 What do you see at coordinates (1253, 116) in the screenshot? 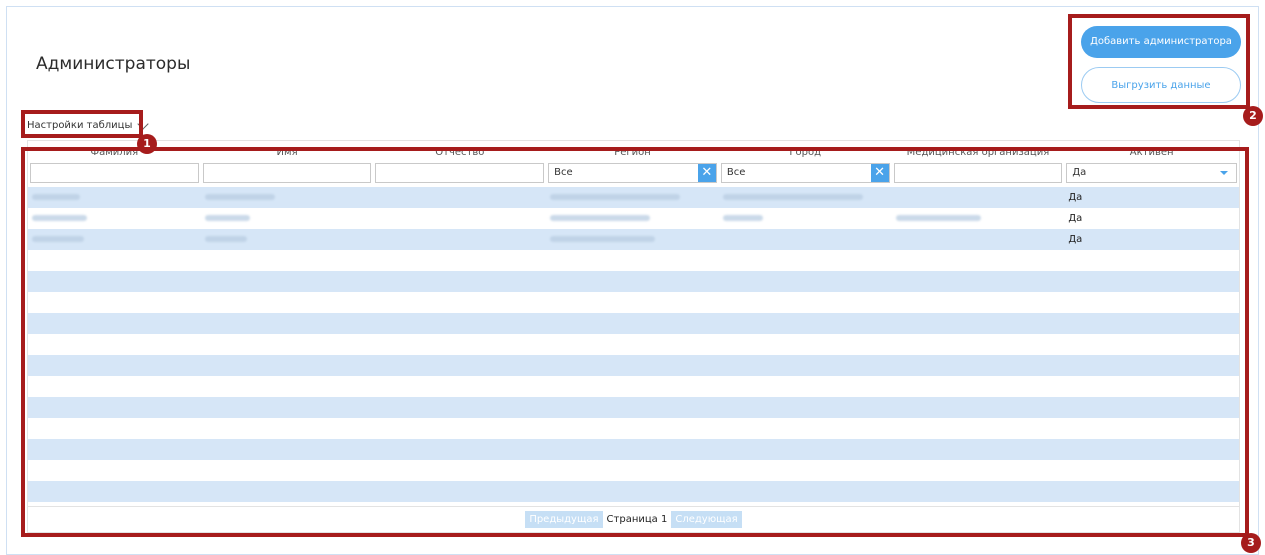
I see `annotation-badge-2: 2` at bounding box center [1253, 116].